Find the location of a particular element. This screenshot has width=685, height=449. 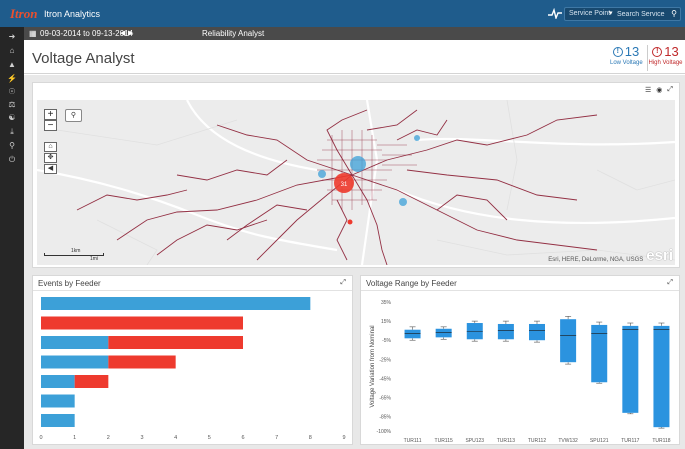

chevron-left-icon: ◀ is located at coordinates (122, 33).